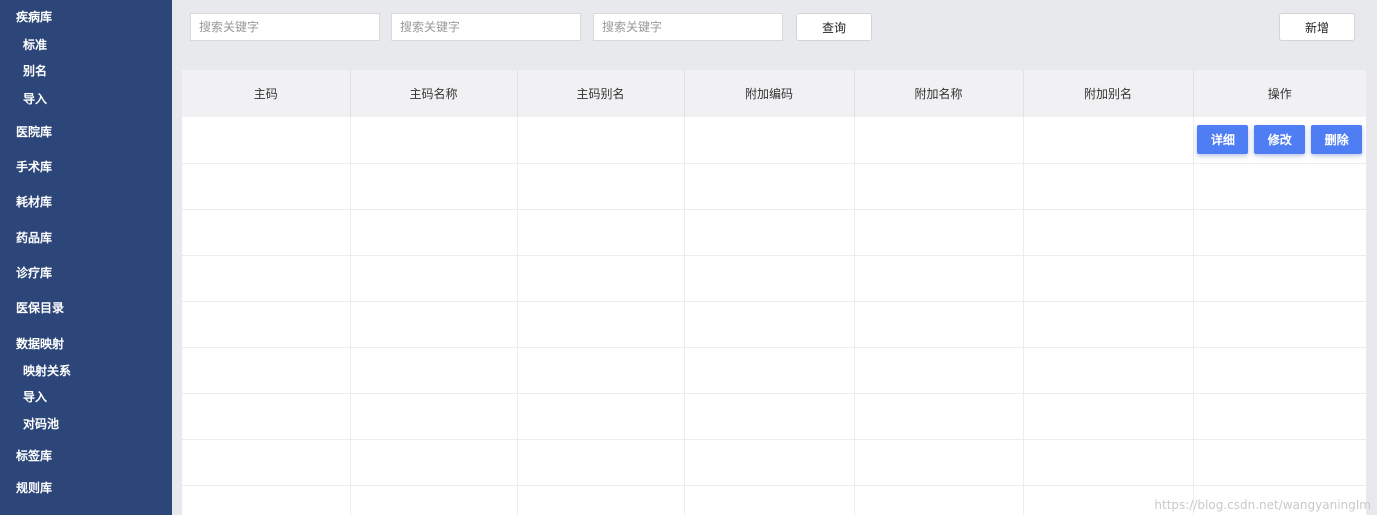 This screenshot has width=1377, height=515. Describe the element at coordinates (1317, 27) in the screenshot. I see `add-button: 新增` at that location.